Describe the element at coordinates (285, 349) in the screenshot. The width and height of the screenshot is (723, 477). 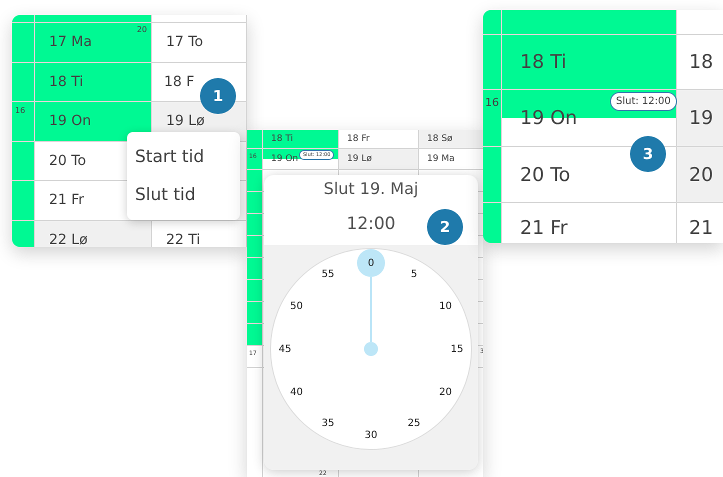
I see `minute-mark: 45` at that location.